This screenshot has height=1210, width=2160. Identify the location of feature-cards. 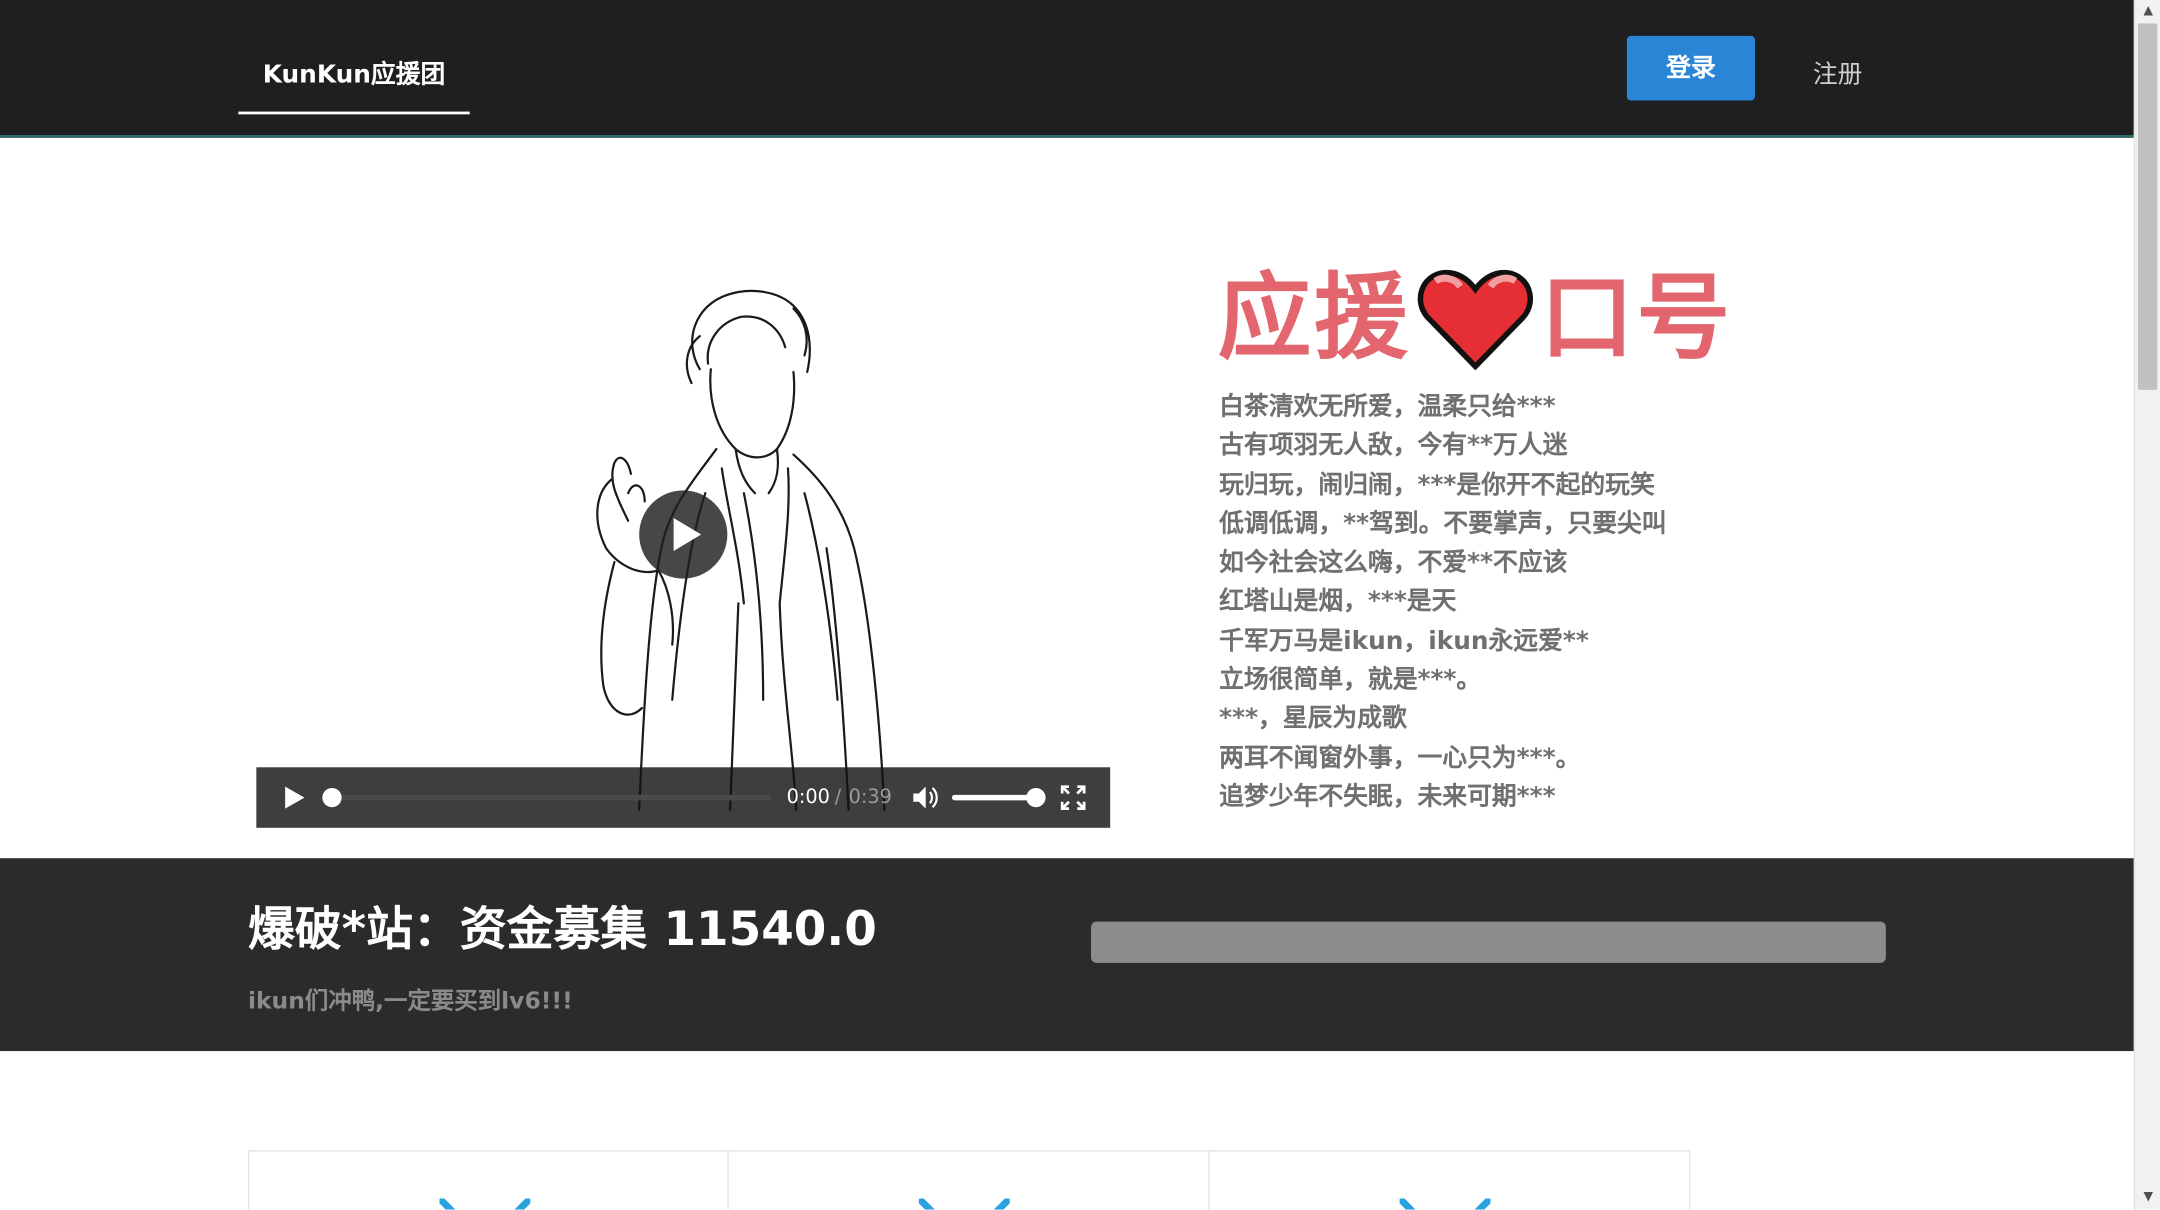
(969, 1180).